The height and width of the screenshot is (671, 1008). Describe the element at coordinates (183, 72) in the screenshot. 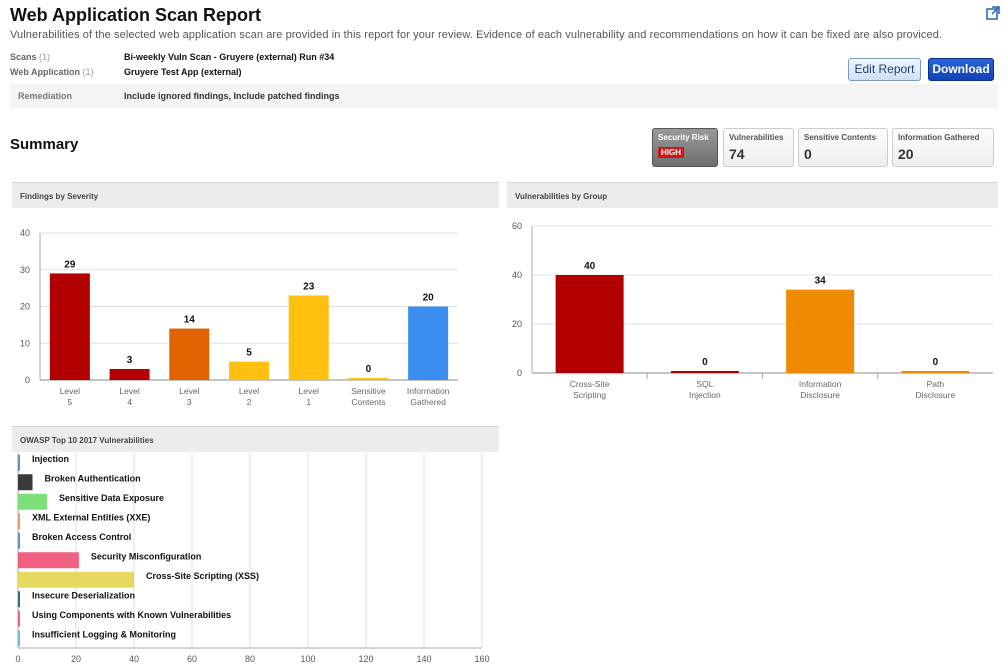

I see `web-application-value: Gruyere Test App (external)` at that location.